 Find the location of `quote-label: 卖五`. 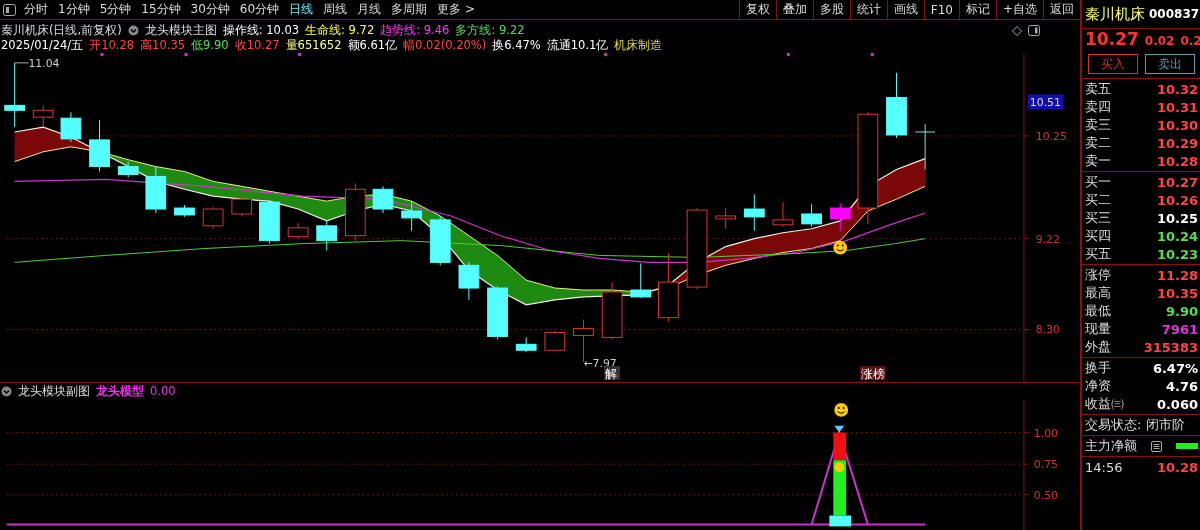

quote-label: 卖五 is located at coordinates (1098, 89).